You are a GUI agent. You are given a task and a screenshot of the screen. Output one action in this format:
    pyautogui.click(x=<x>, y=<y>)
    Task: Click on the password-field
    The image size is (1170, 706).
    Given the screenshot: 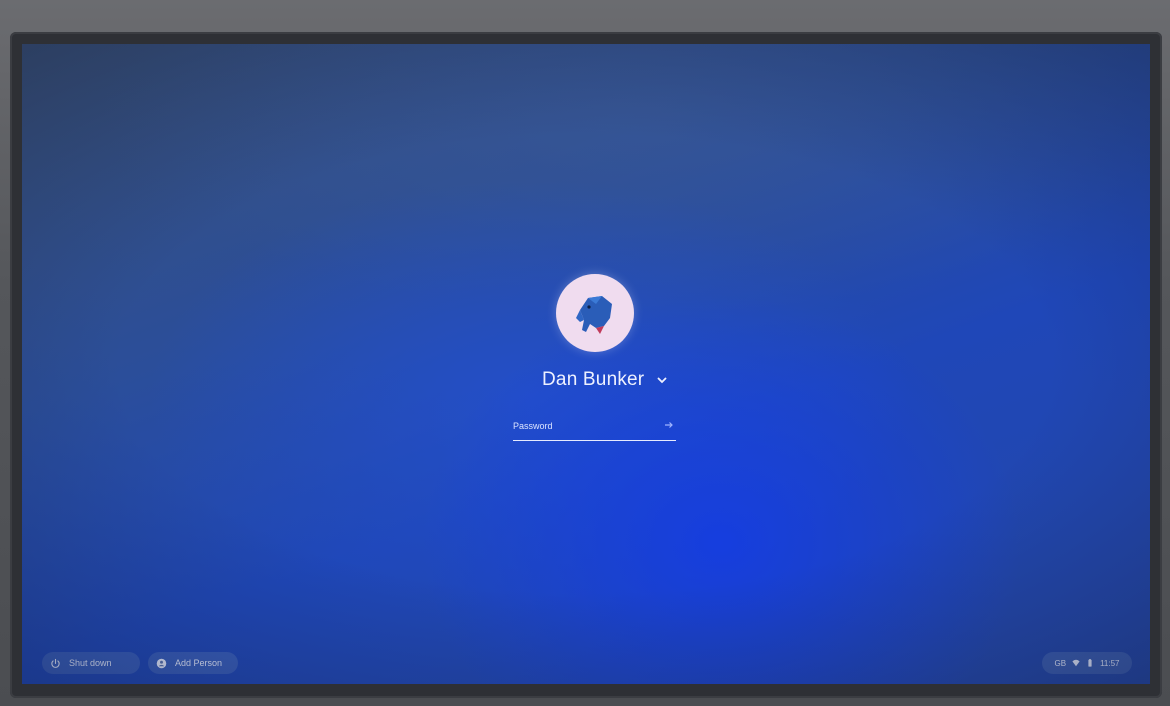 What is the action you would take?
    pyautogui.click(x=594, y=427)
    